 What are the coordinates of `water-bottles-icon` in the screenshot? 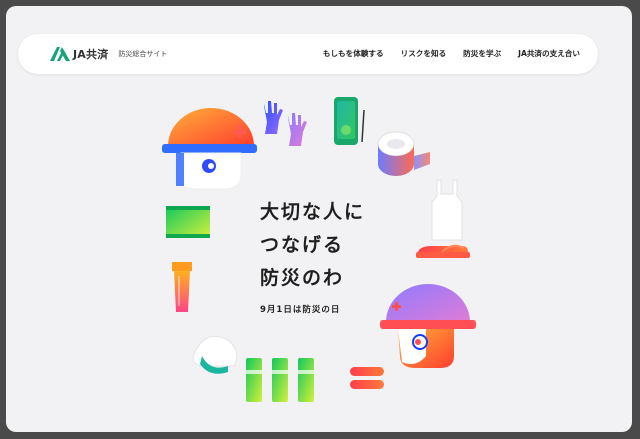 It's located at (280, 380).